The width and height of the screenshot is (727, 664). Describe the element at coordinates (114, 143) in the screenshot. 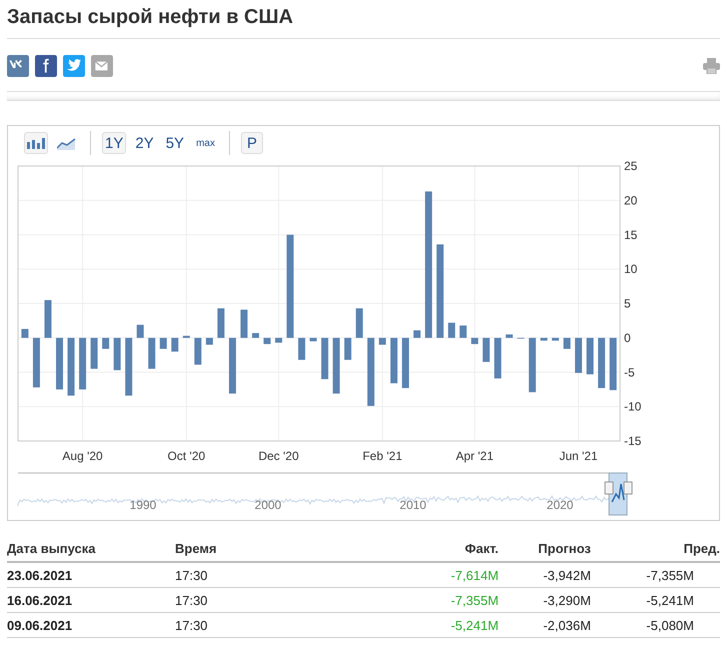

I see `period-button: 1Y` at that location.